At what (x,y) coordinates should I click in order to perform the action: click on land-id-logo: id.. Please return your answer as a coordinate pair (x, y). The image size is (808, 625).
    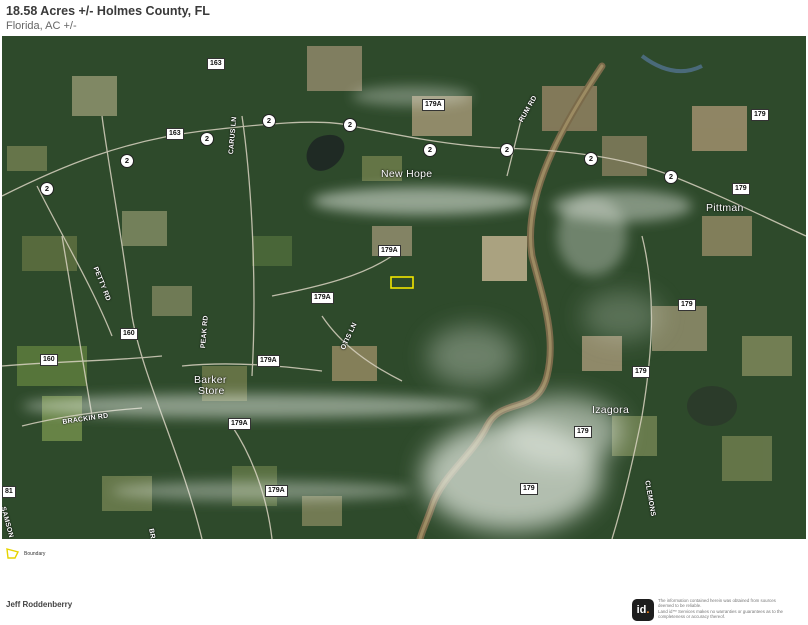
    Looking at the image, I should click on (643, 610).